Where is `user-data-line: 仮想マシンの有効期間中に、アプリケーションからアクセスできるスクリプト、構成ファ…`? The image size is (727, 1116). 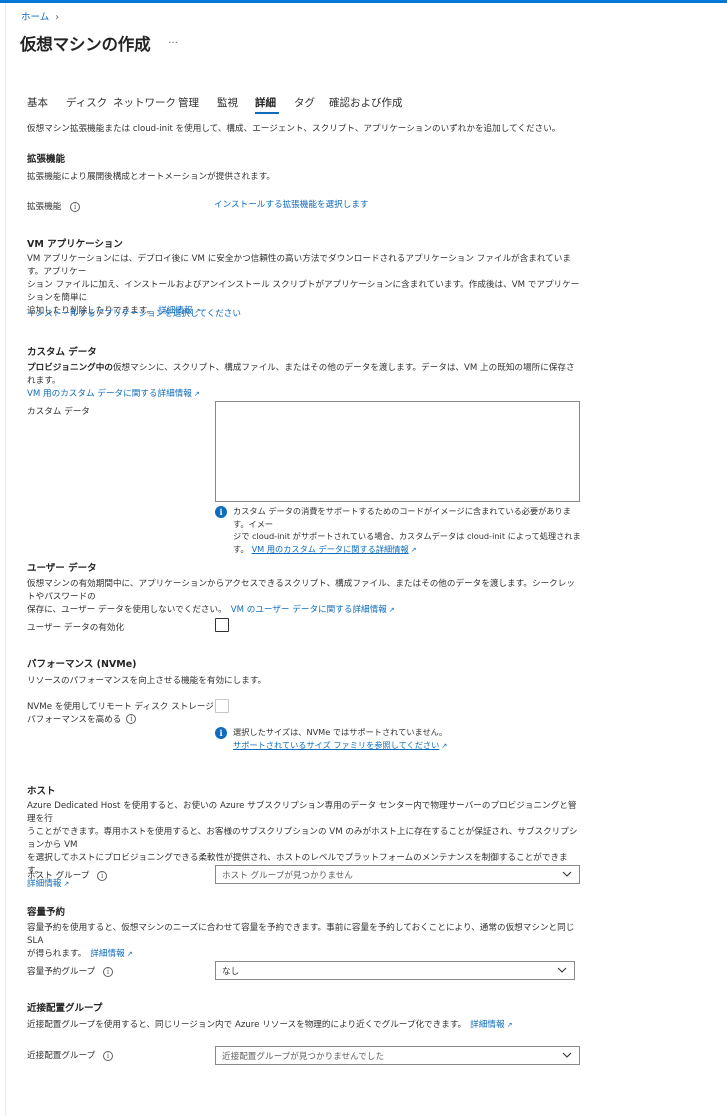
user-data-line: 仮想マシンの有効期間中に、アプリケーションからアクセスできるスクリプト、構成ファ… is located at coordinates (301, 590).